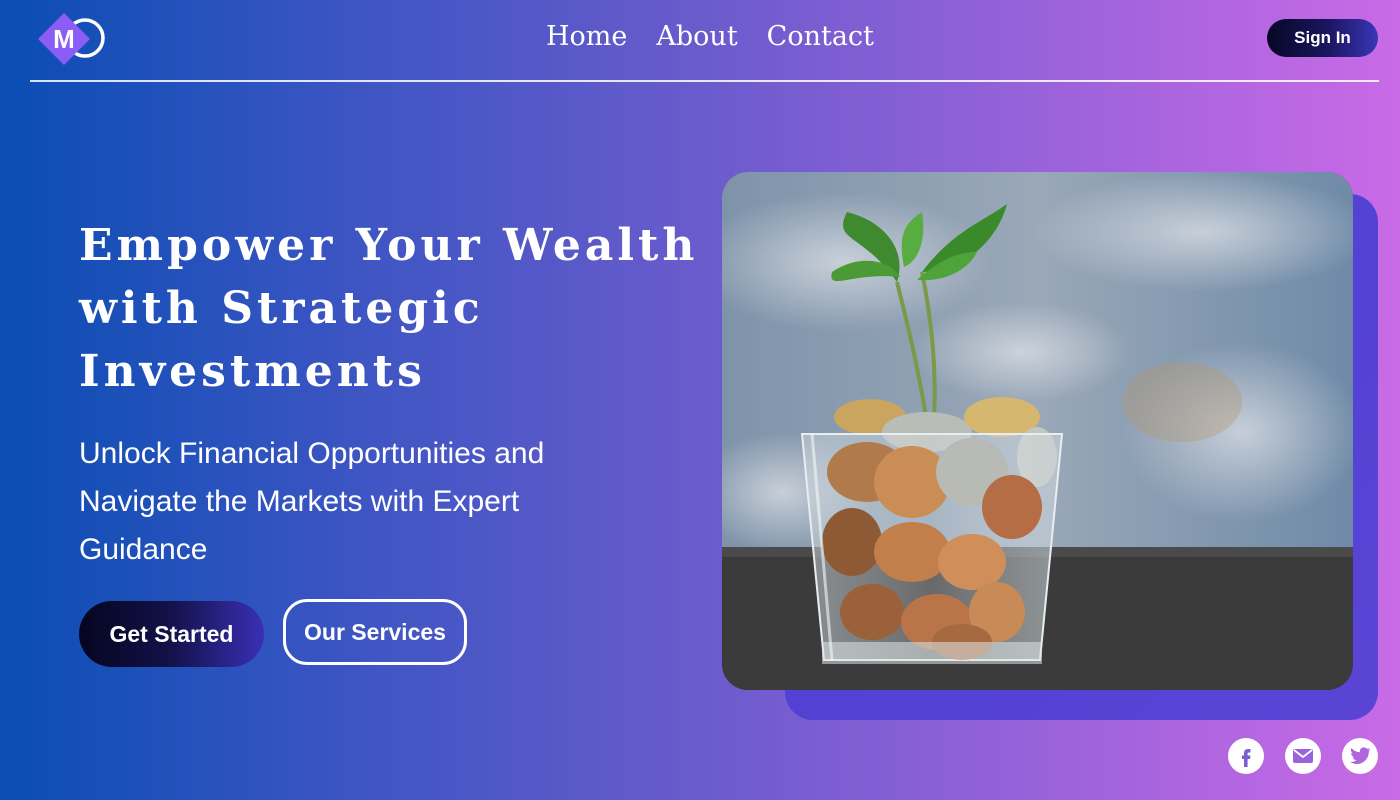 This screenshot has width=1400, height=800. Describe the element at coordinates (375, 632) in the screenshot. I see `our-services-button: Our Services` at that location.